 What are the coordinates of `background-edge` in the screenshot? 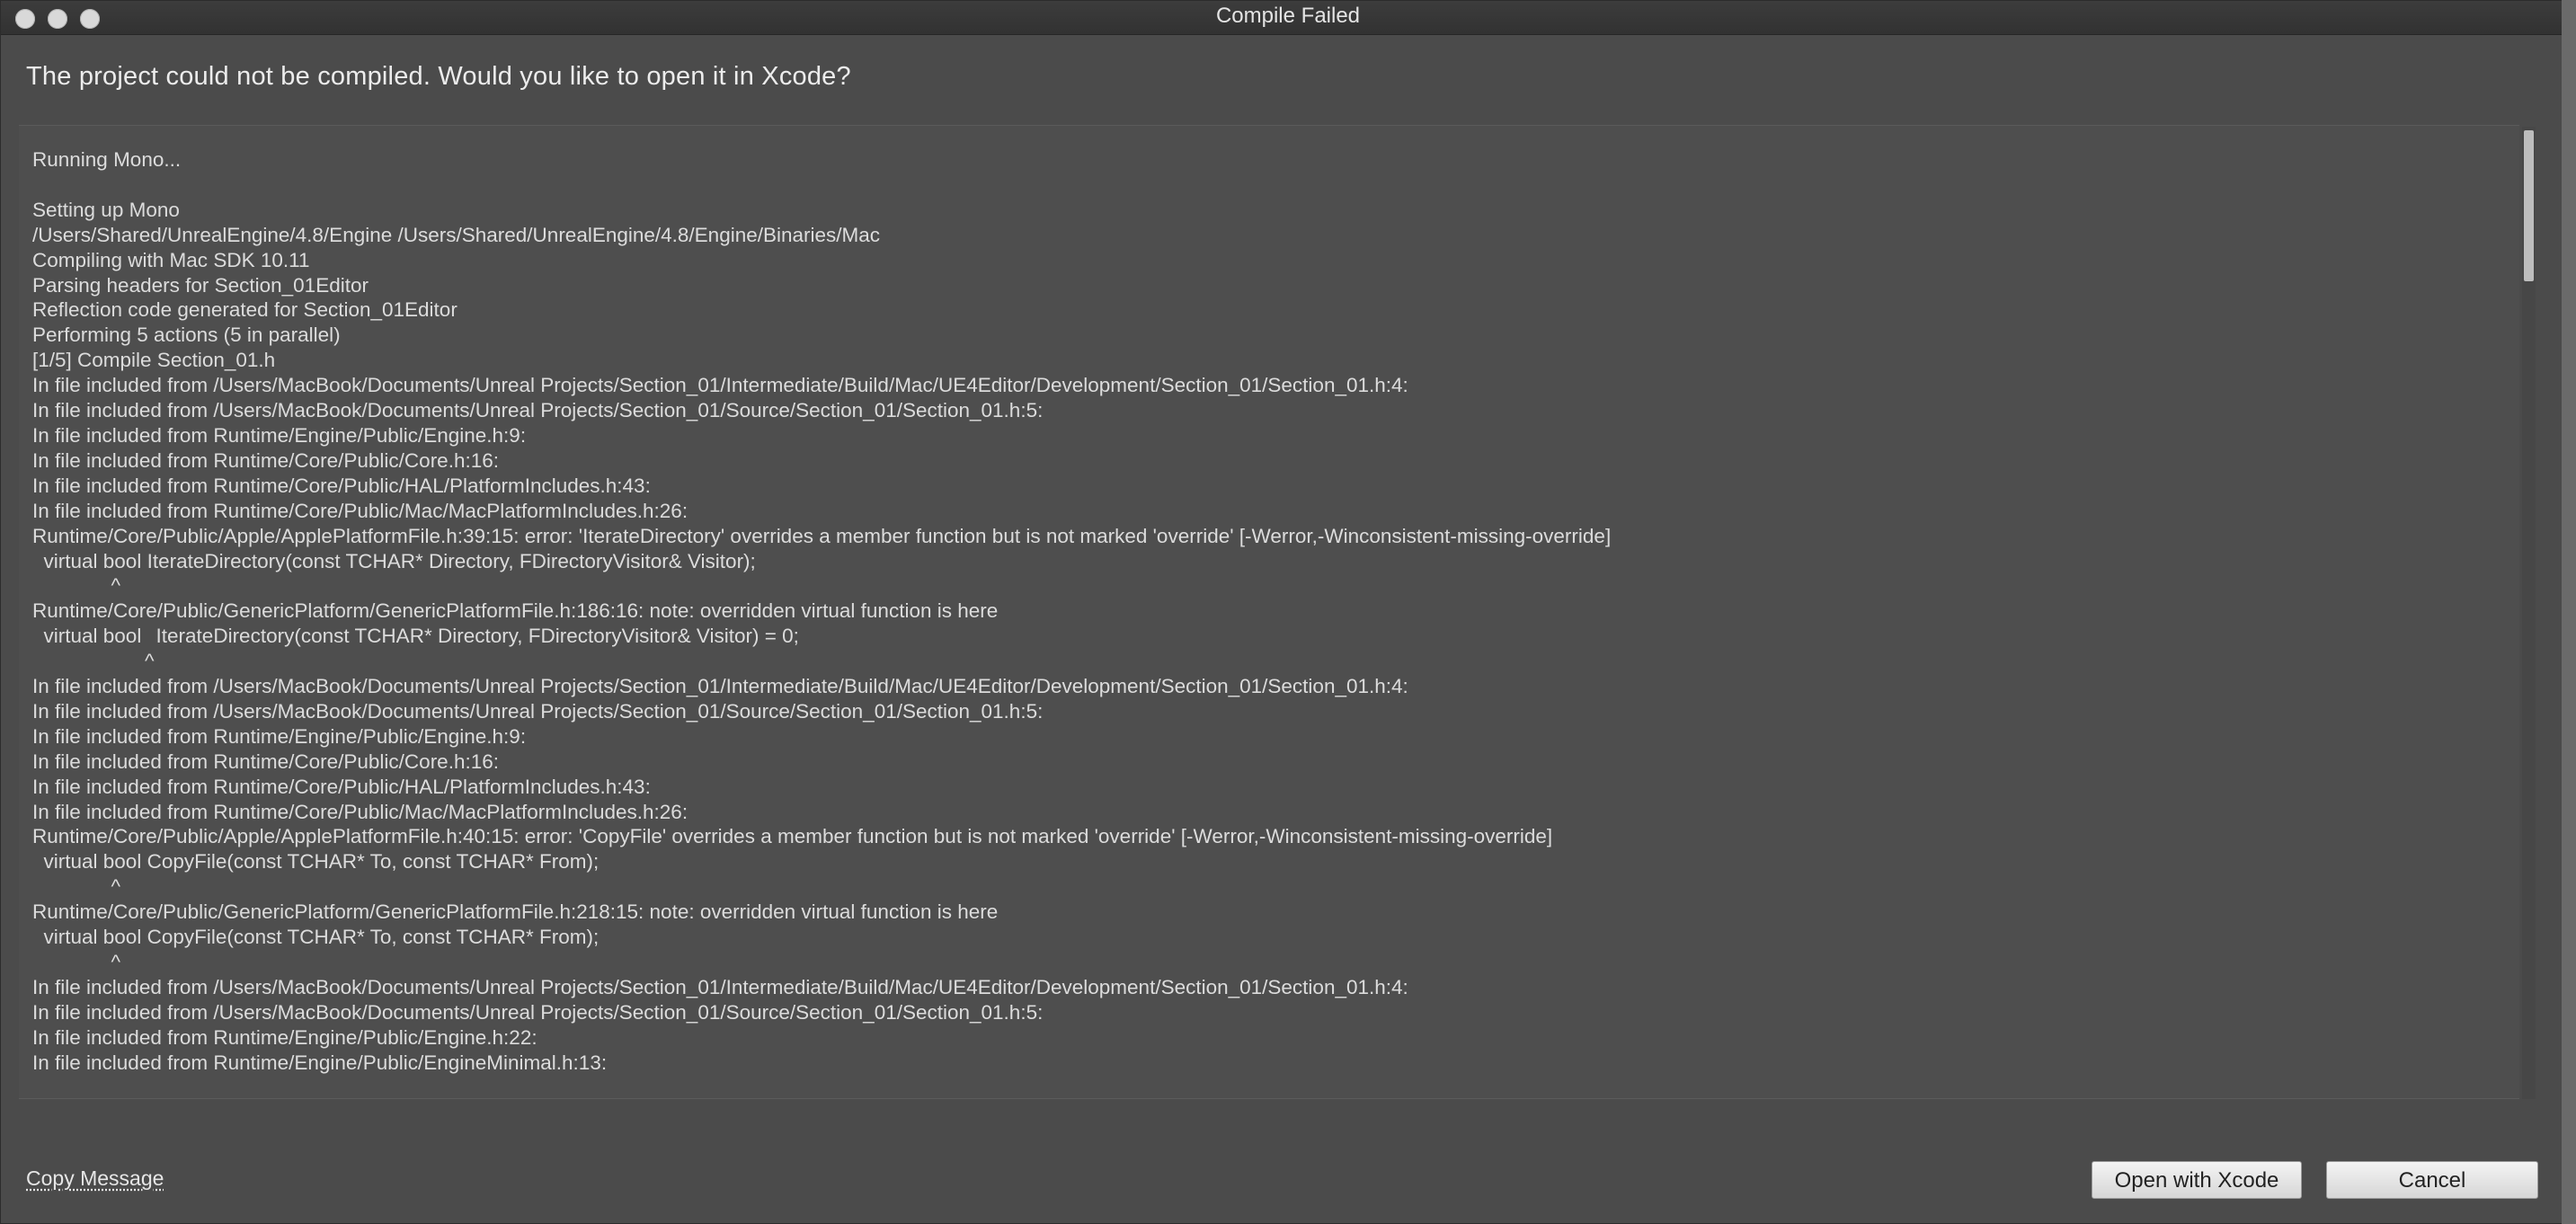 It's located at (2569, 612).